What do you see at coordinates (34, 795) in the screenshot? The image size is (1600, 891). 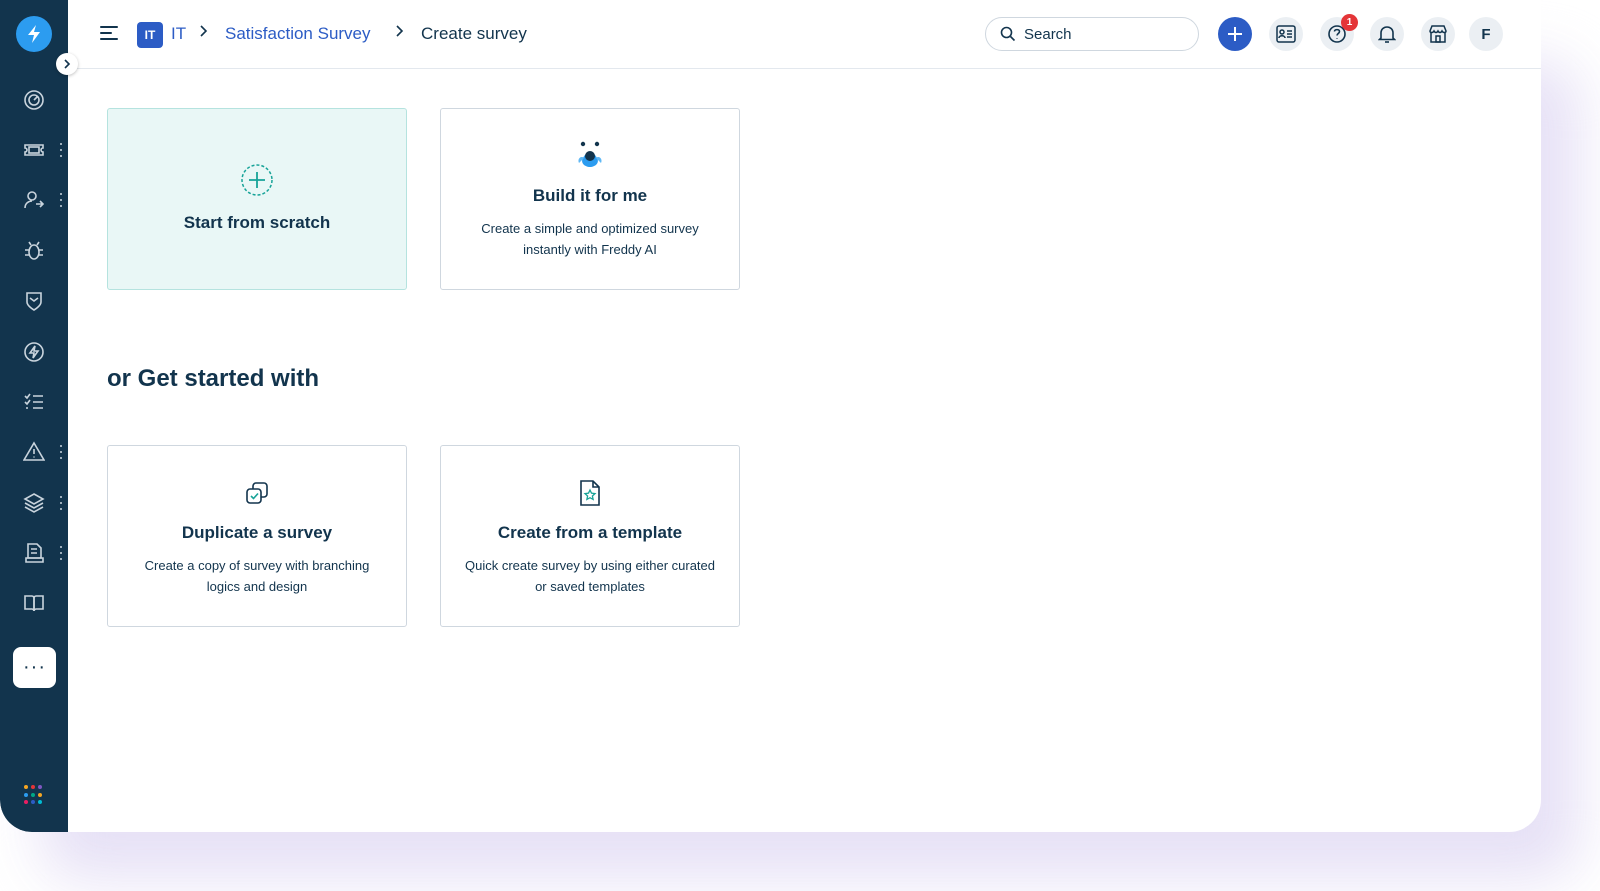 I see `app-switcher-icon` at bounding box center [34, 795].